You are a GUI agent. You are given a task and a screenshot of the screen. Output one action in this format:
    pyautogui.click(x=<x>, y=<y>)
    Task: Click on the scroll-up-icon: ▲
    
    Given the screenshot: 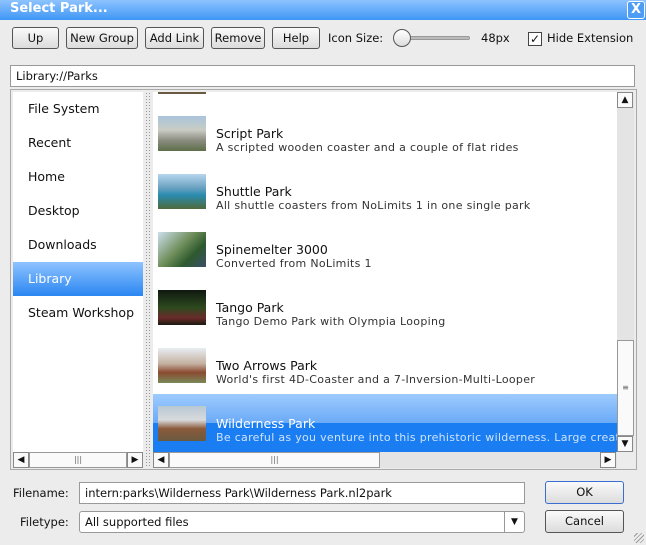 What is the action you would take?
    pyautogui.click(x=625, y=100)
    